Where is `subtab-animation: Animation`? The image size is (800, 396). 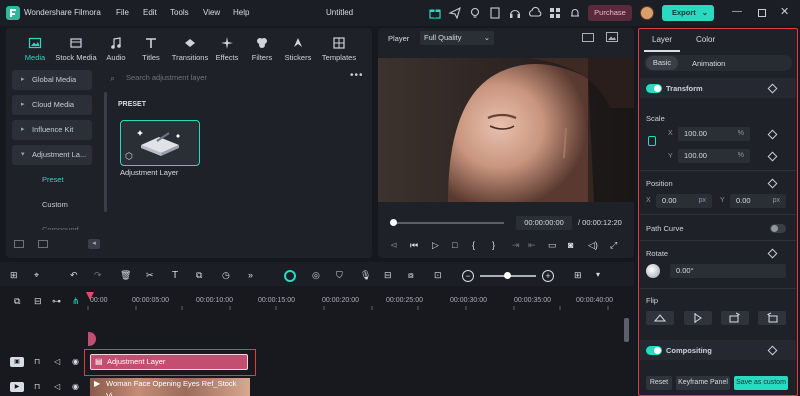
subtab-animation: Animation is located at coordinates (708, 63).